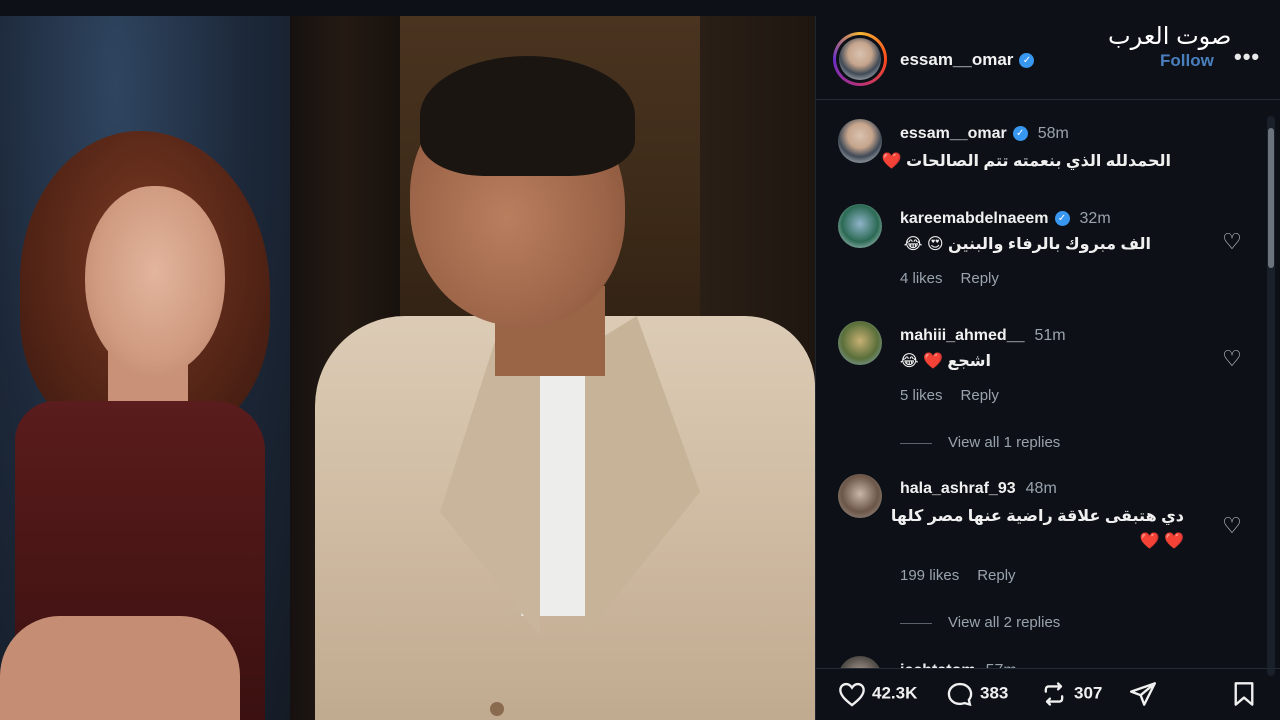  Describe the element at coordinates (1161, 541) in the screenshot. I see `comment-text-line-2: ❤️ ❤️` at that location.